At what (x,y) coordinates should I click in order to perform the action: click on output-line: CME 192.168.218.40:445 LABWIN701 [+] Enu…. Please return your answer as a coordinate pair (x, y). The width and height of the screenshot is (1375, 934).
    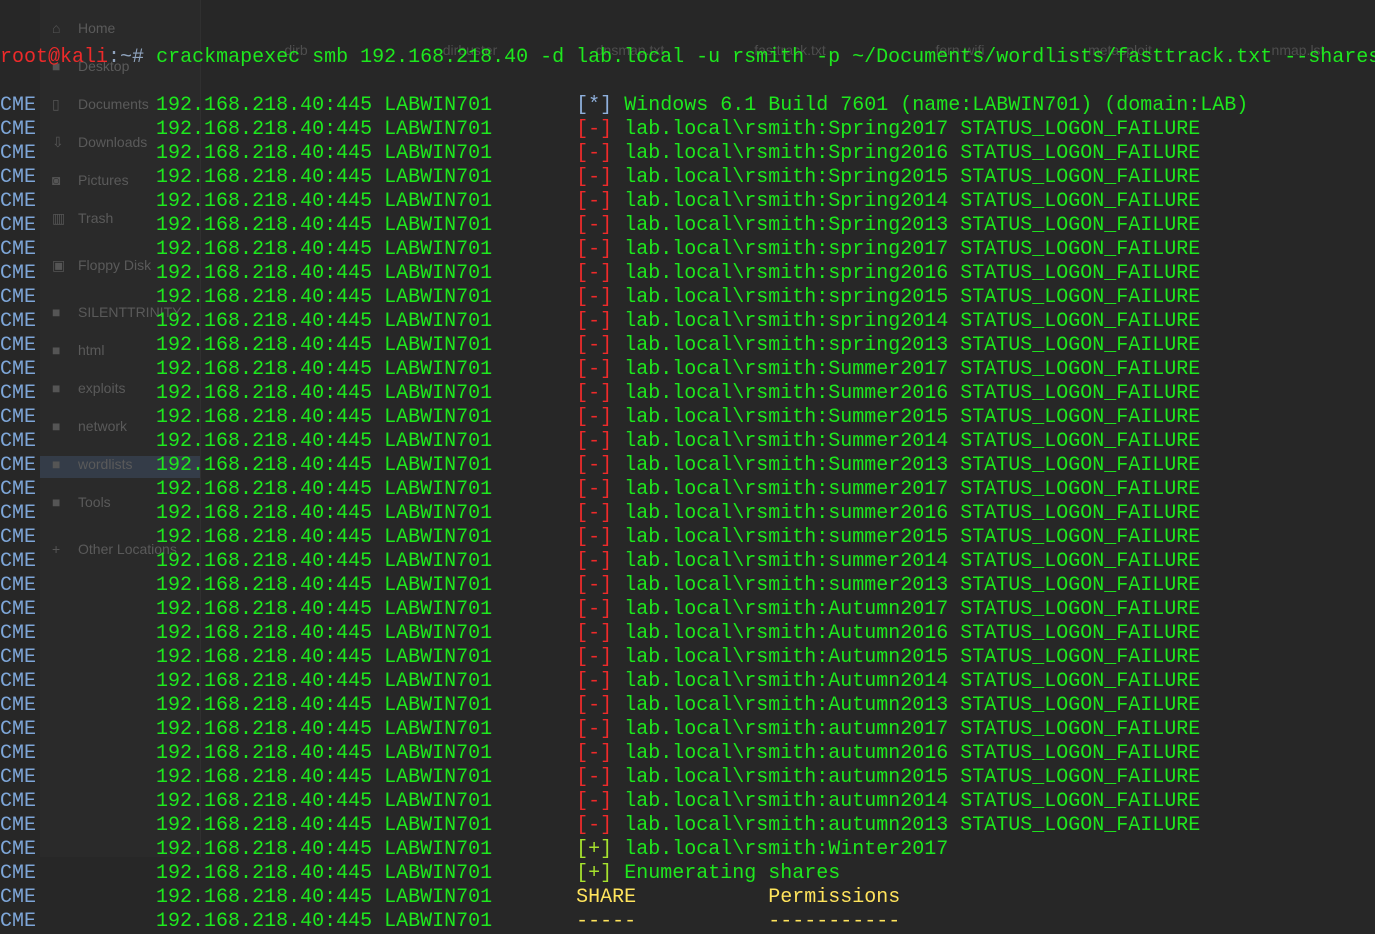
    Looking at the image, I should click on (687, 874).